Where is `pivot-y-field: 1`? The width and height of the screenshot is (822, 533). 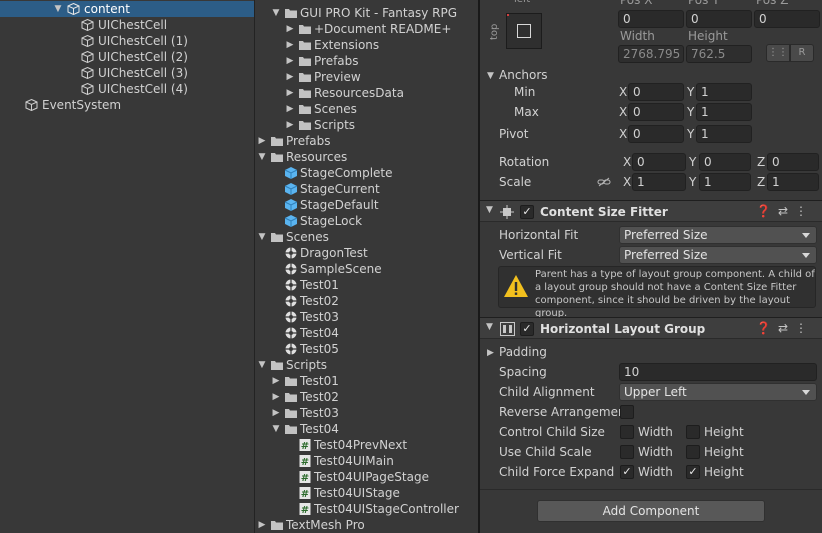 pivot-y-field: 1 is located at coordinates (724, 134).